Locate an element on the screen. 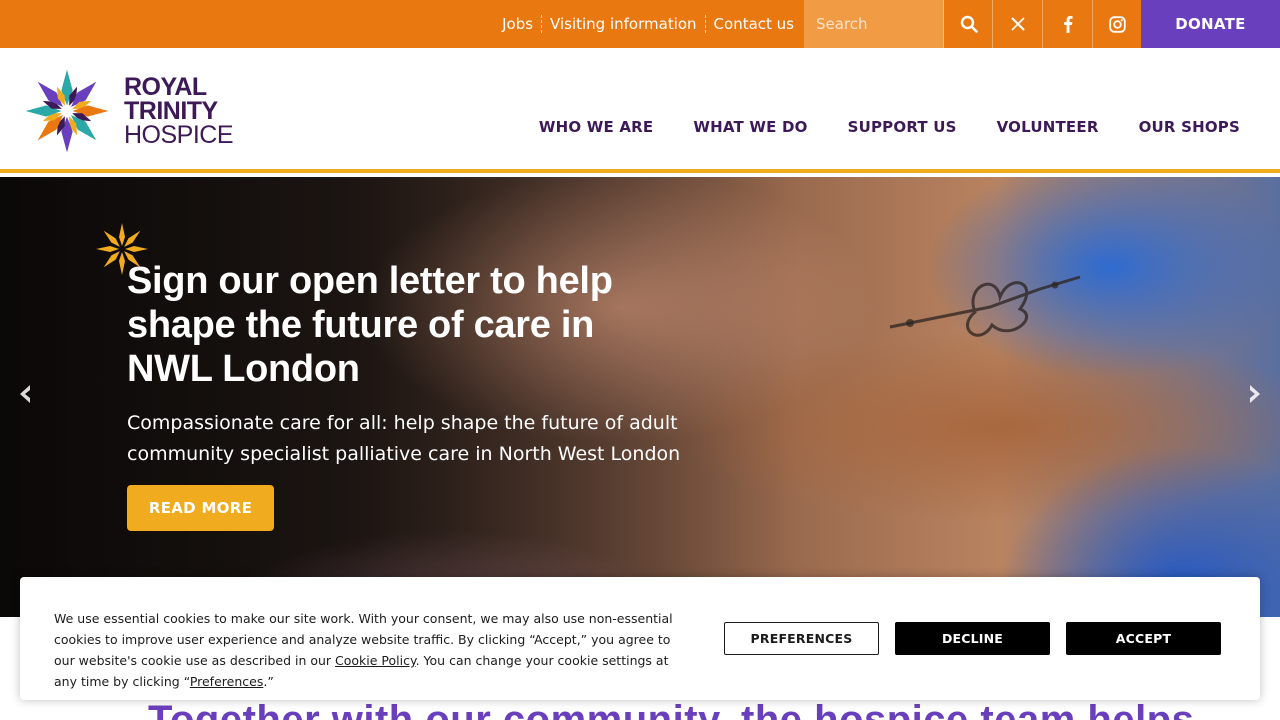 This screenshot has width=1280, height=720. utility-links: Jobs Visiting information Contact us is located at coordinates (648, 24).